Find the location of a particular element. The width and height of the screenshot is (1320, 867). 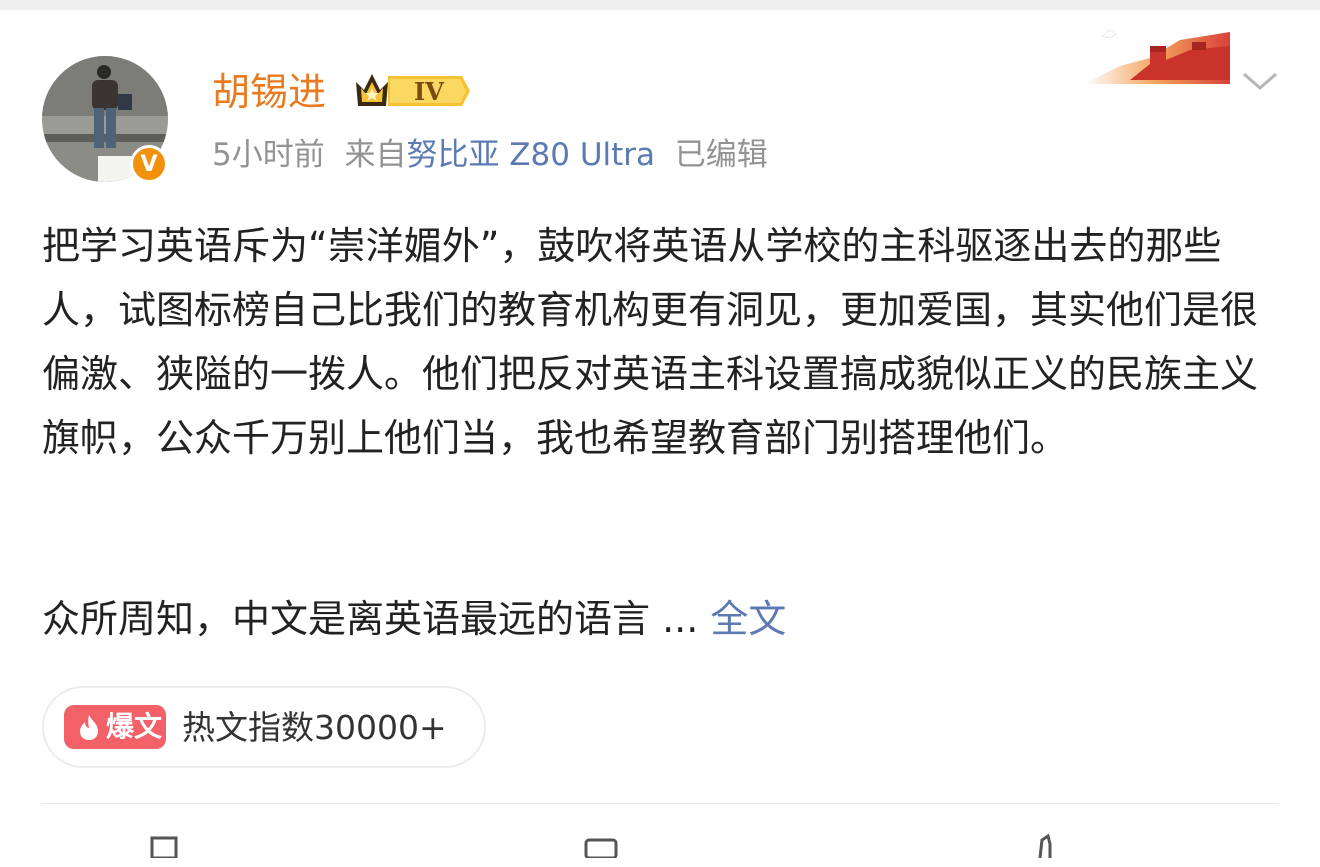

chevron-down-icon is located at coordinates (1260, 81).